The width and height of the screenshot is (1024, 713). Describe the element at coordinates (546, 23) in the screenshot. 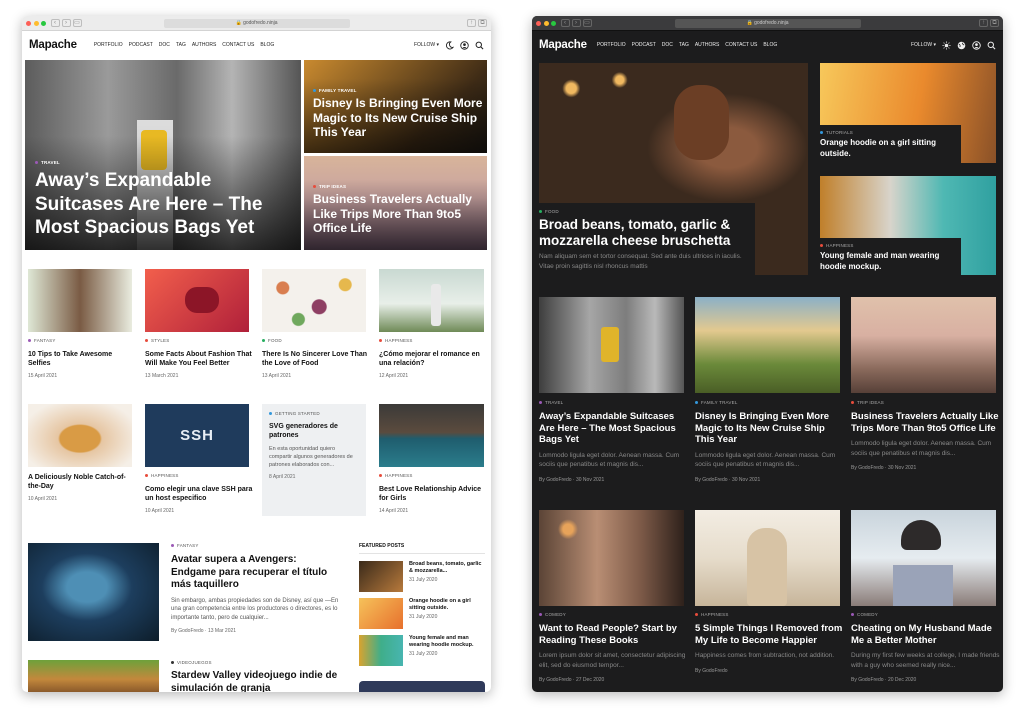

I see `minimize-window-button` at that location.